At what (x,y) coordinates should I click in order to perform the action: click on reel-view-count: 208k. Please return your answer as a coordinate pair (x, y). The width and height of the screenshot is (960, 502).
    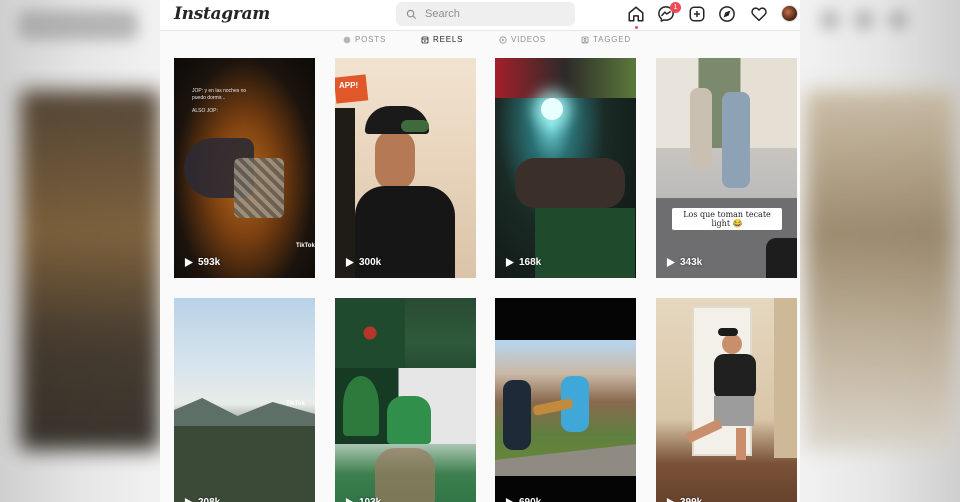
    Looking at the image, I should click on (202, 499).